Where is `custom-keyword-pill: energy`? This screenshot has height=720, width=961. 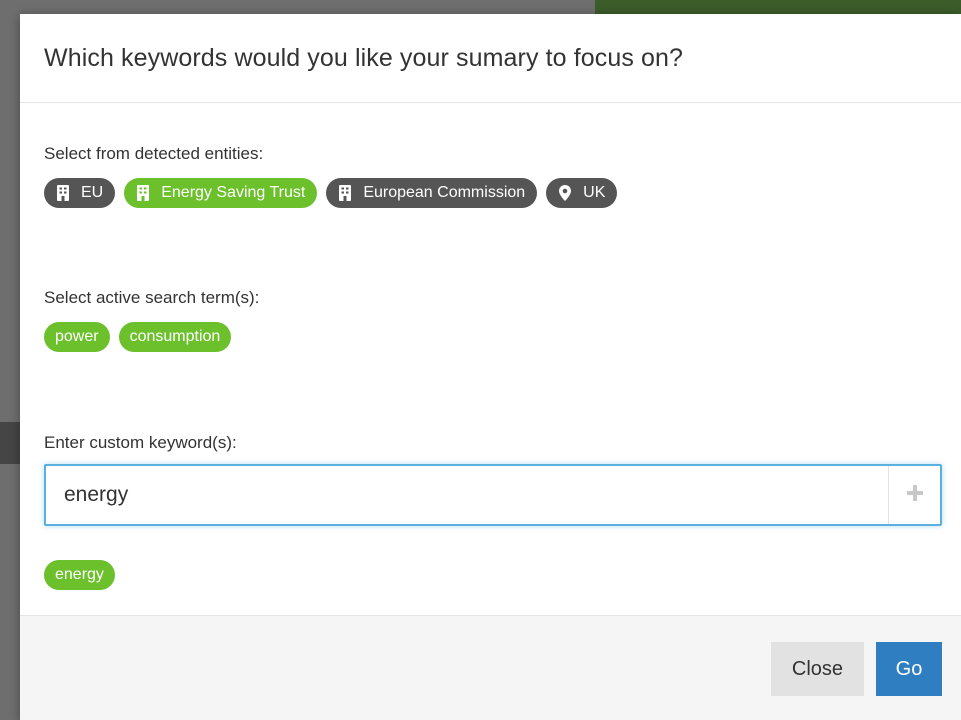
custom-keyword-pill: energy is located at coordinates (79, 575).